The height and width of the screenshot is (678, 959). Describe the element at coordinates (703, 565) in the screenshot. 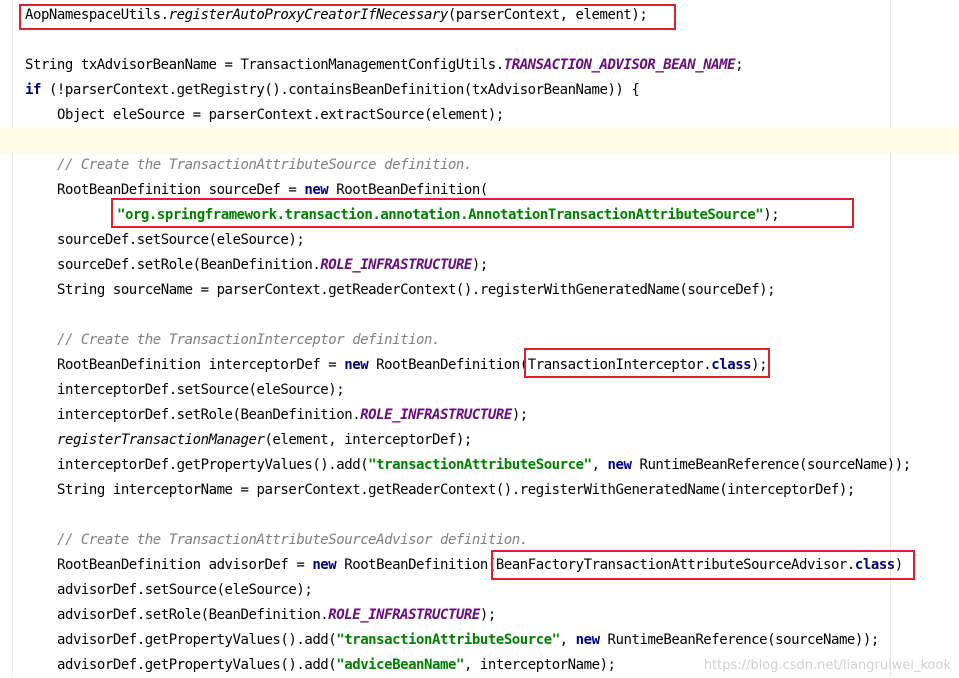

I see `highlight-box-advisor-class` at that location.